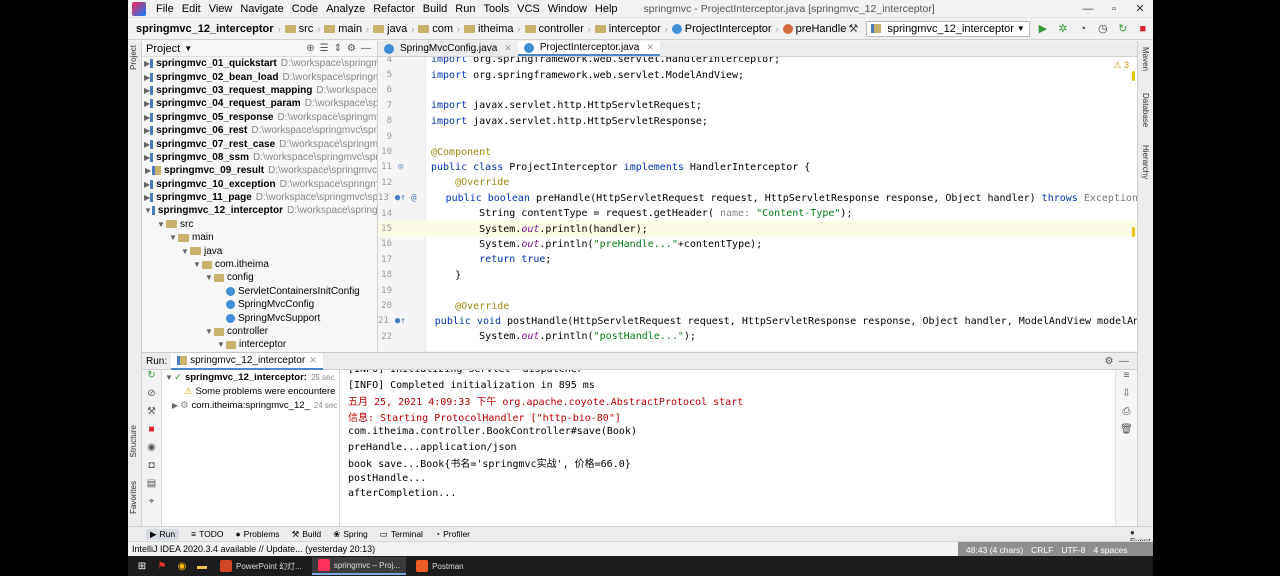 Image resolution: width=1280 pixels, height=576 pixels. What do you see at coordinates (1133, 232) in the screenshot?
I see `error-stripe-mark` at bounding box center [1133, 232].